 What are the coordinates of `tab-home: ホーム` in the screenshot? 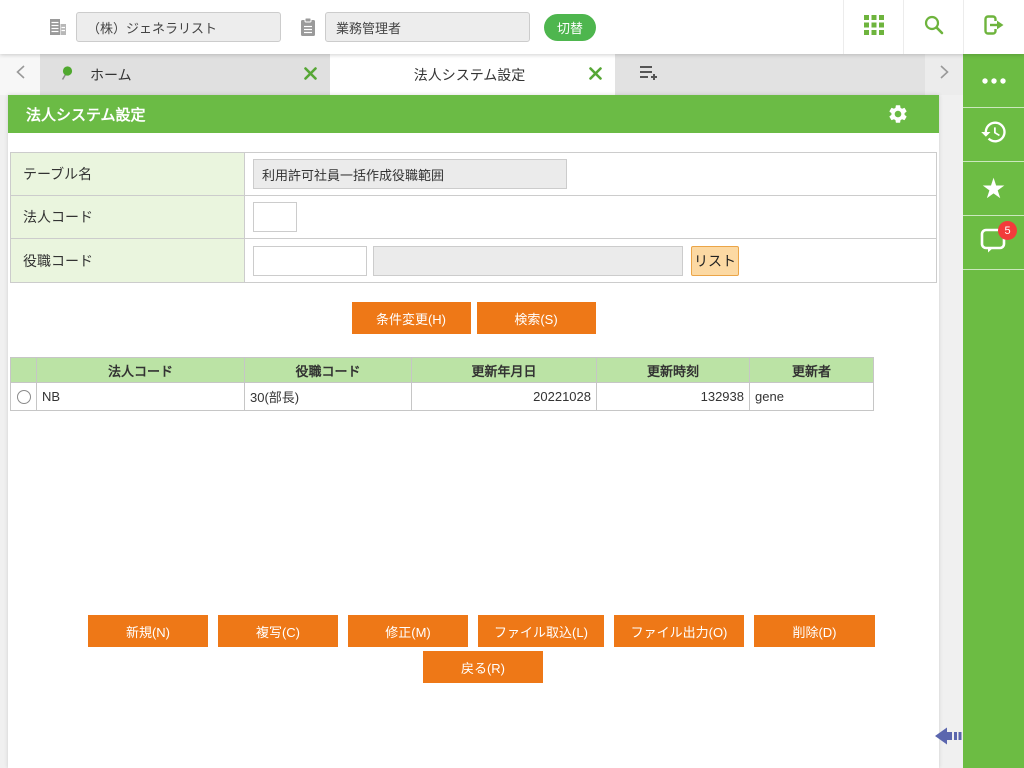 It's located at (185, 74).